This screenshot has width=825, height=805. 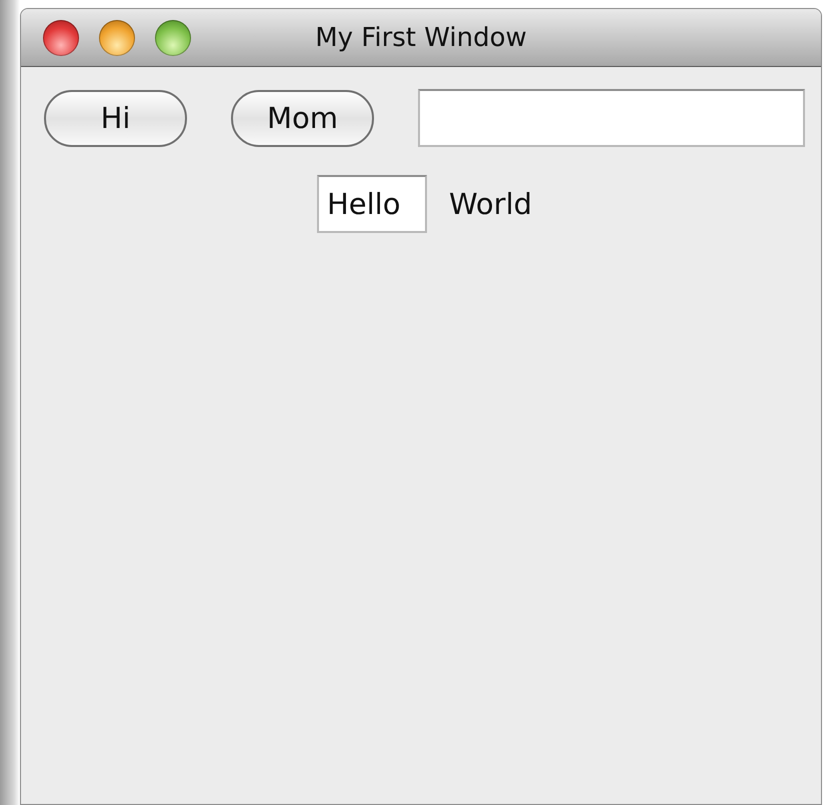 What do you see at coordinates (371, 204) in the screenshot?
I see `text-field: Hello` at bounding box center [371, 204].